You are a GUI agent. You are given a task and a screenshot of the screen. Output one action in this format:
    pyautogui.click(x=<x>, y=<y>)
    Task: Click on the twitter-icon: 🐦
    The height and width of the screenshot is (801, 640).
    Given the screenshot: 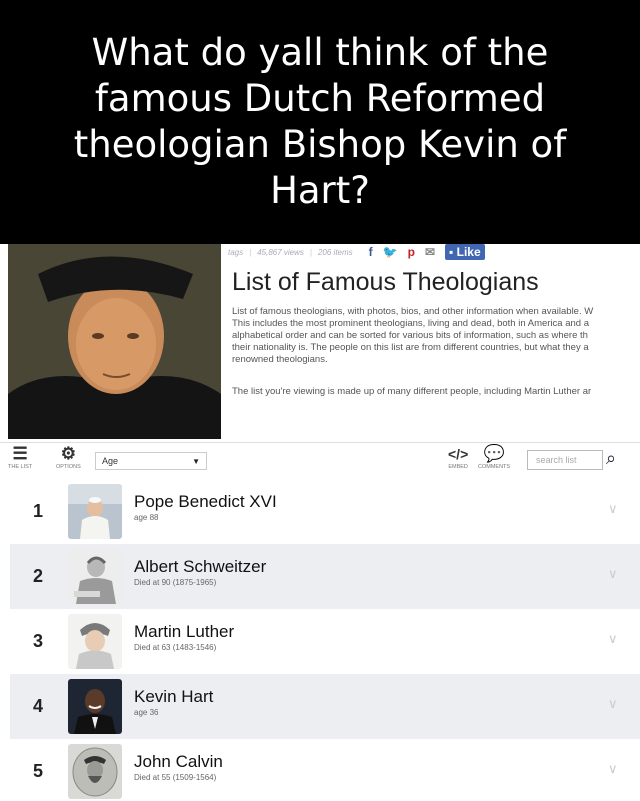 What is the action you would take?
    pyautogui.click(x=390, y=252)
    